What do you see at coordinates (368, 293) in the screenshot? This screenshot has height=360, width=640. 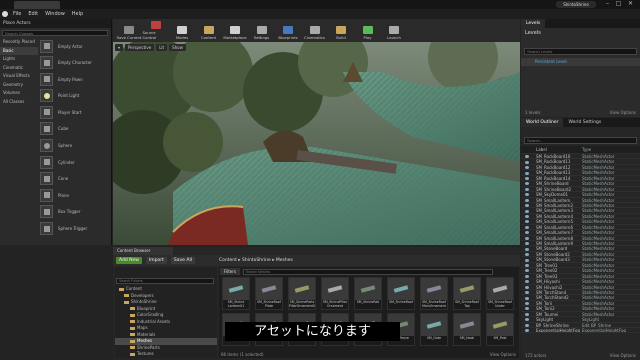 I see `asset-tile: SM_ShrineRail` at bounding box center [368, 293].